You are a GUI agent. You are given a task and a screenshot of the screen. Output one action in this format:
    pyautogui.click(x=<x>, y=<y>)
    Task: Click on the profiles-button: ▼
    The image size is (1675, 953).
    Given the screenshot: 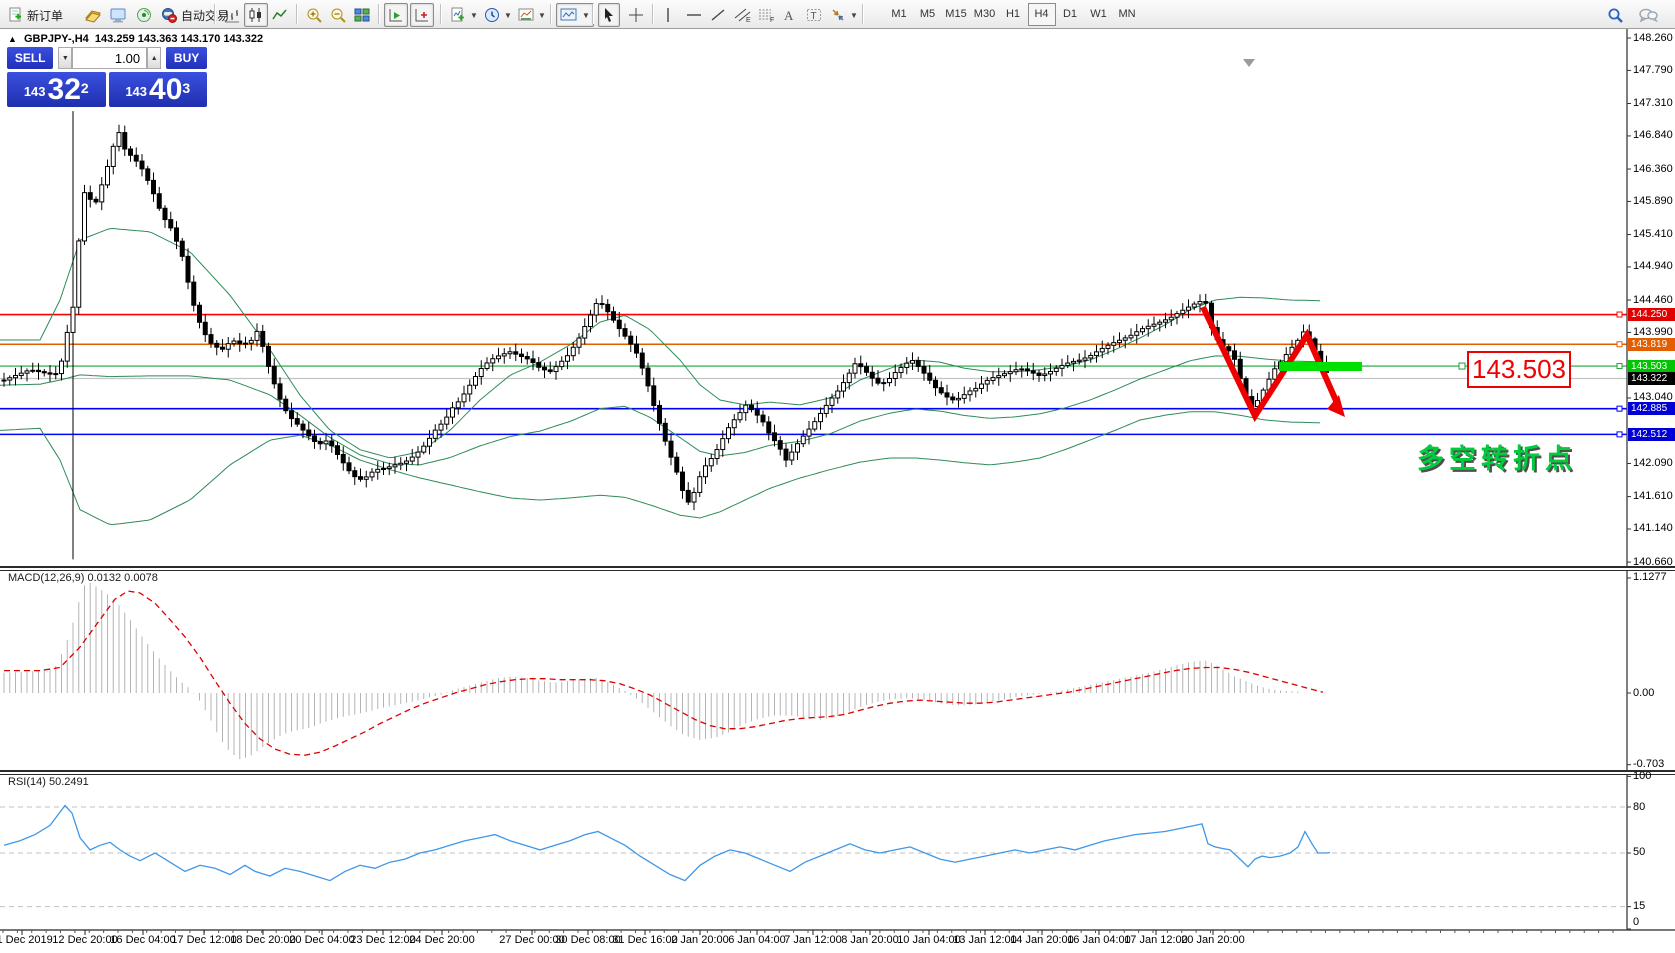 What is the action you would take?
    pyautogui.click(x=575, y=15)
    